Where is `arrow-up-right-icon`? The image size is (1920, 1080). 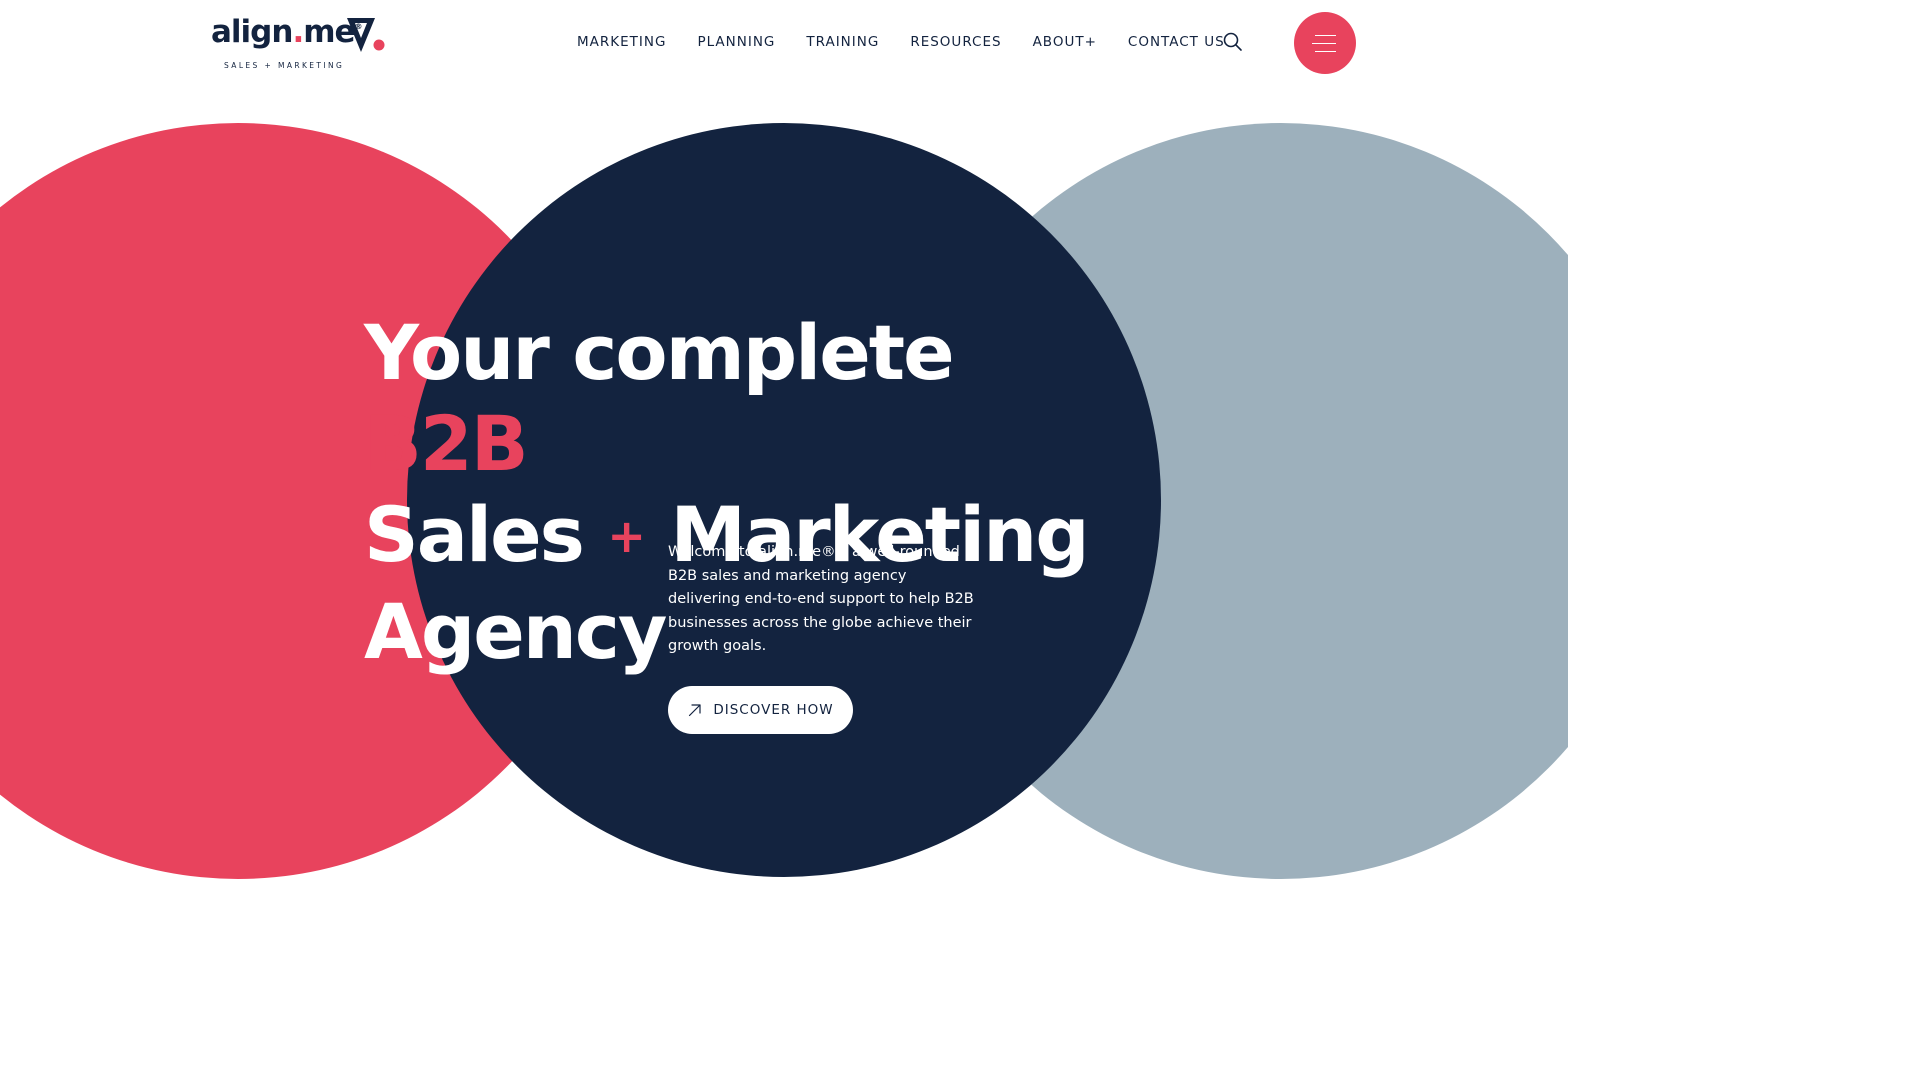
arrow-up-right-icon is located at coordinates (695, 710).